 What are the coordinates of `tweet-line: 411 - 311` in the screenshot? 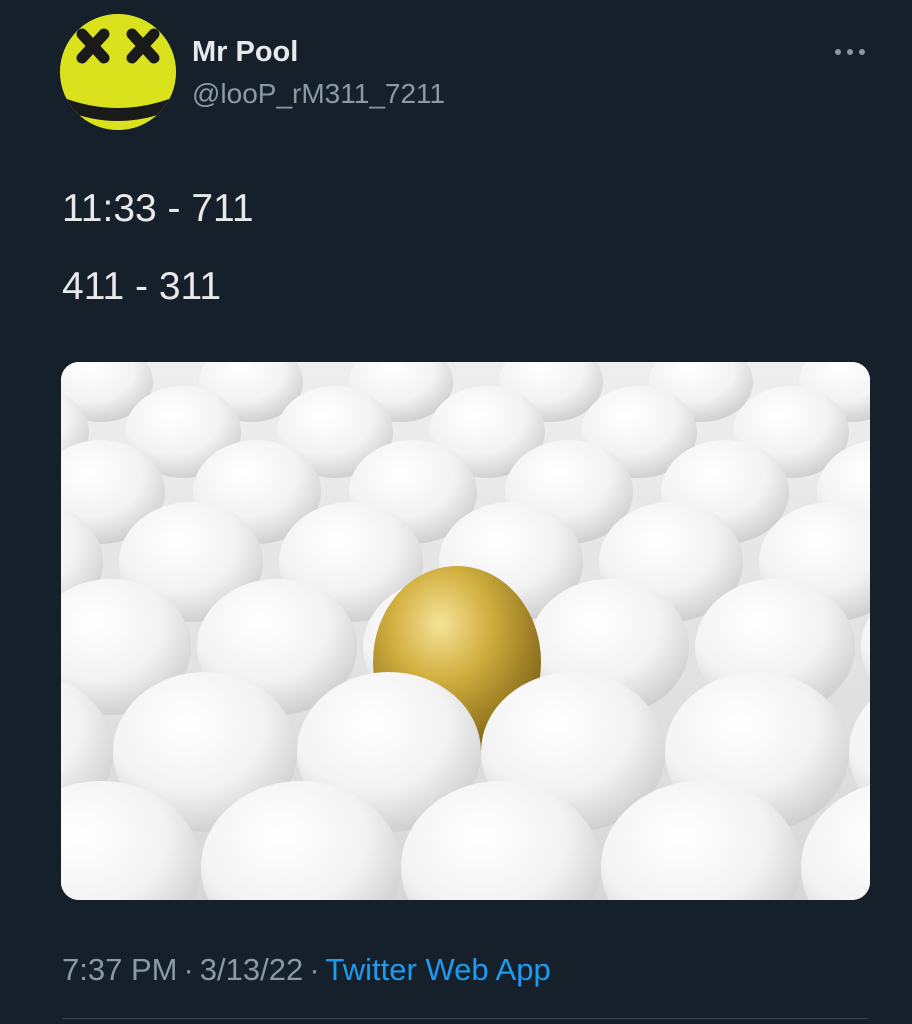 It's located at (142, 286).